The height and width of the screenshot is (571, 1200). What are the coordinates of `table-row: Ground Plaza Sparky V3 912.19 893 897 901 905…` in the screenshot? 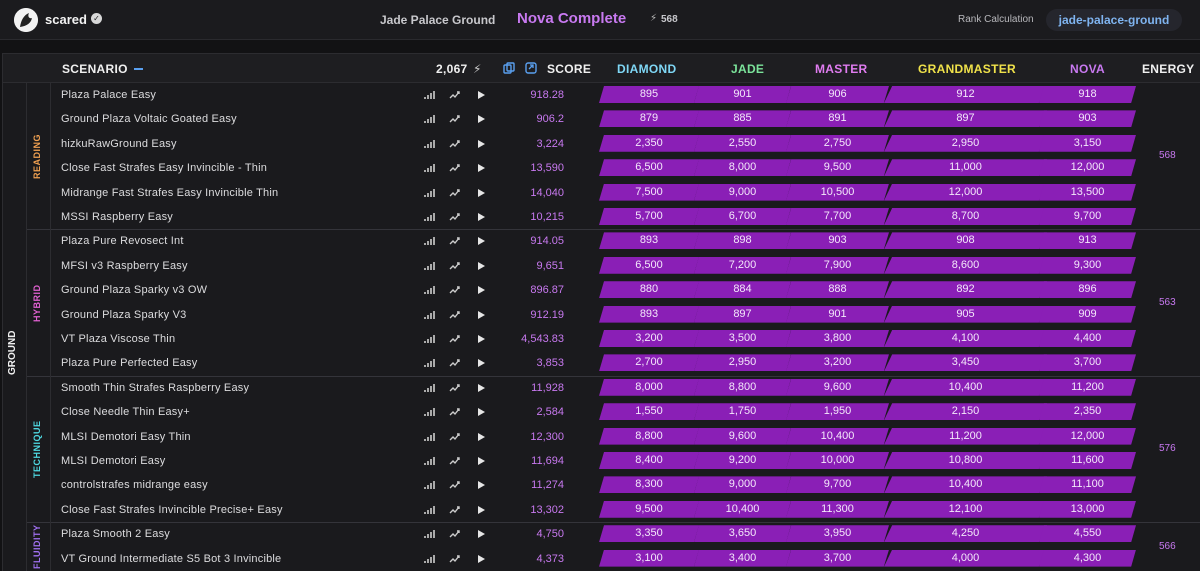 It's located at (601, 315).